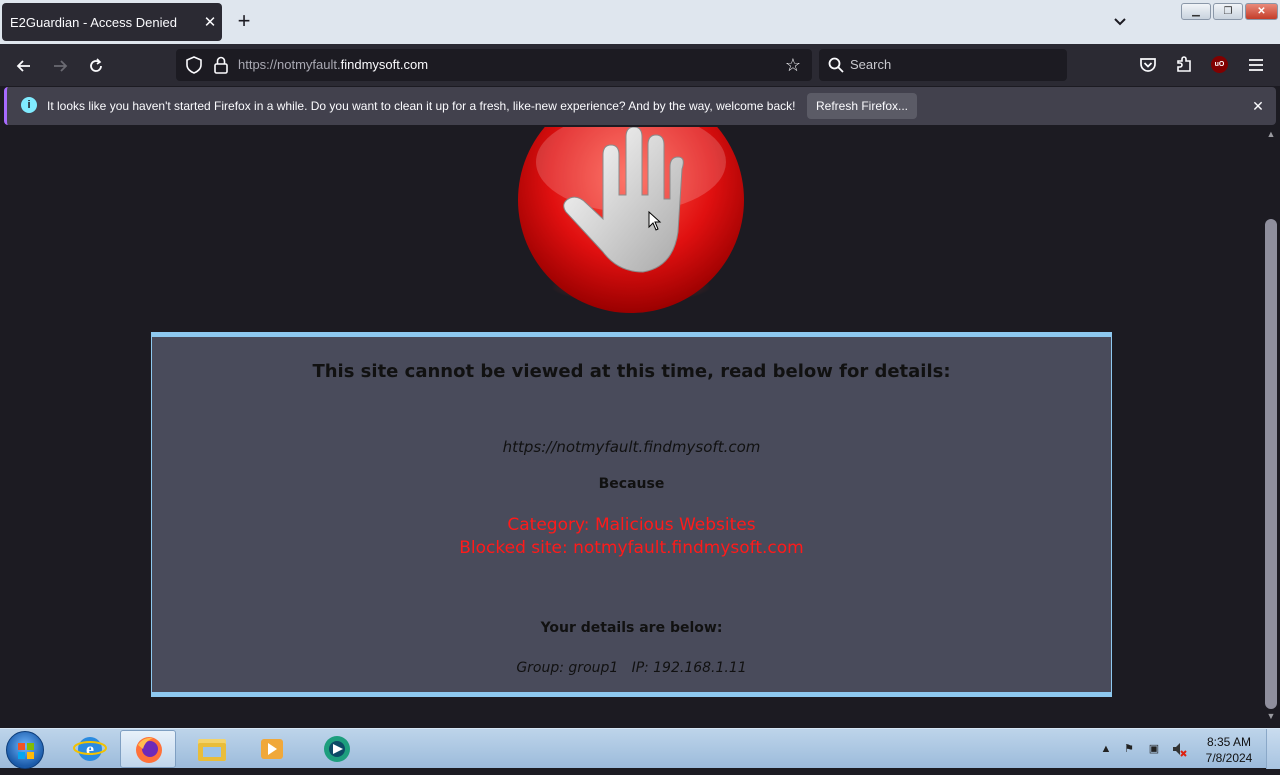 The image size is (1280, 775). What do you see at coordinates (793, 65) in the screenshot?
I see `bookmark-star-icon: ☆` at bounding box center [793, 65].